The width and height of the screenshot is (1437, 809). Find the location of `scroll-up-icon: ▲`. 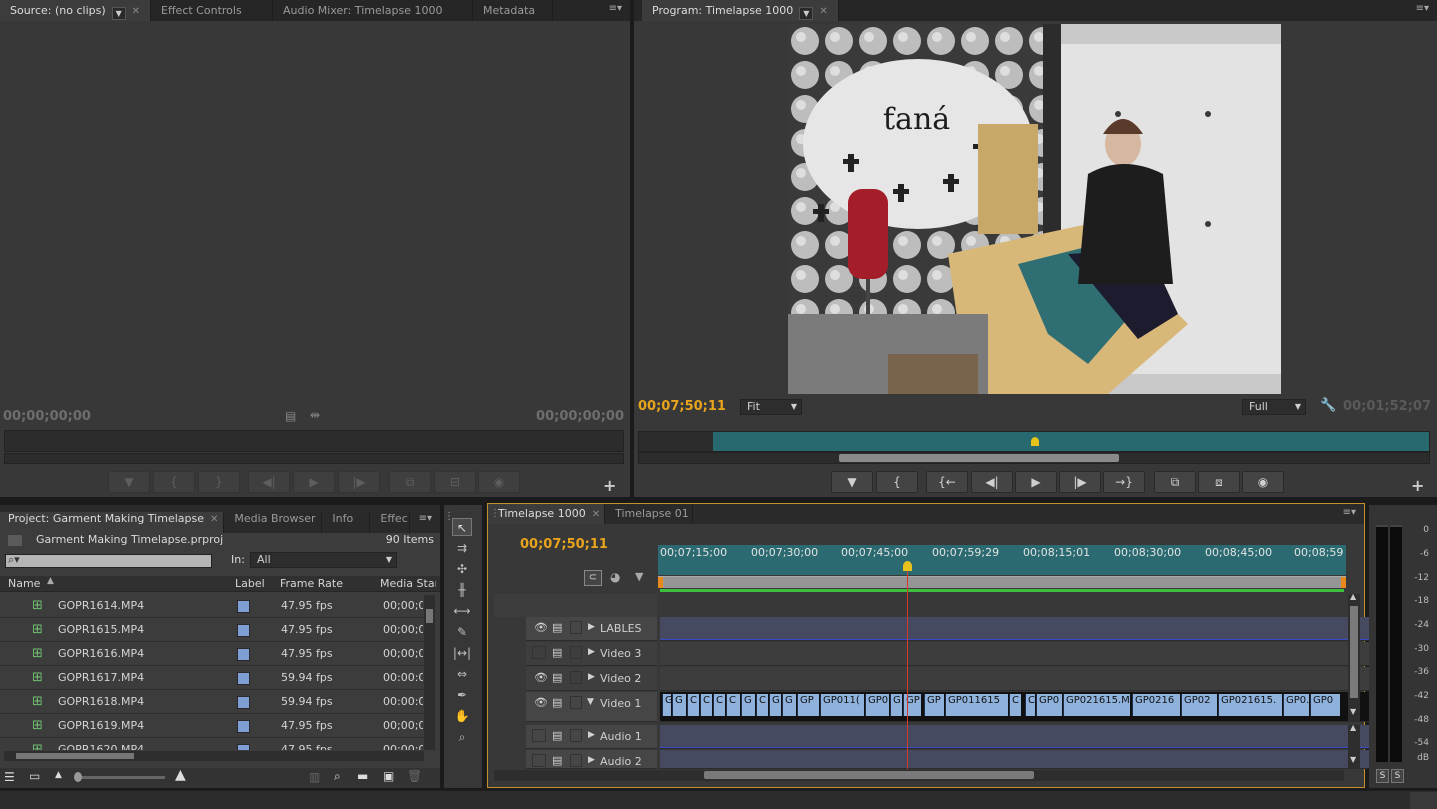

scroll-up-icon: ▲ is located at coordinates (1353, 596).